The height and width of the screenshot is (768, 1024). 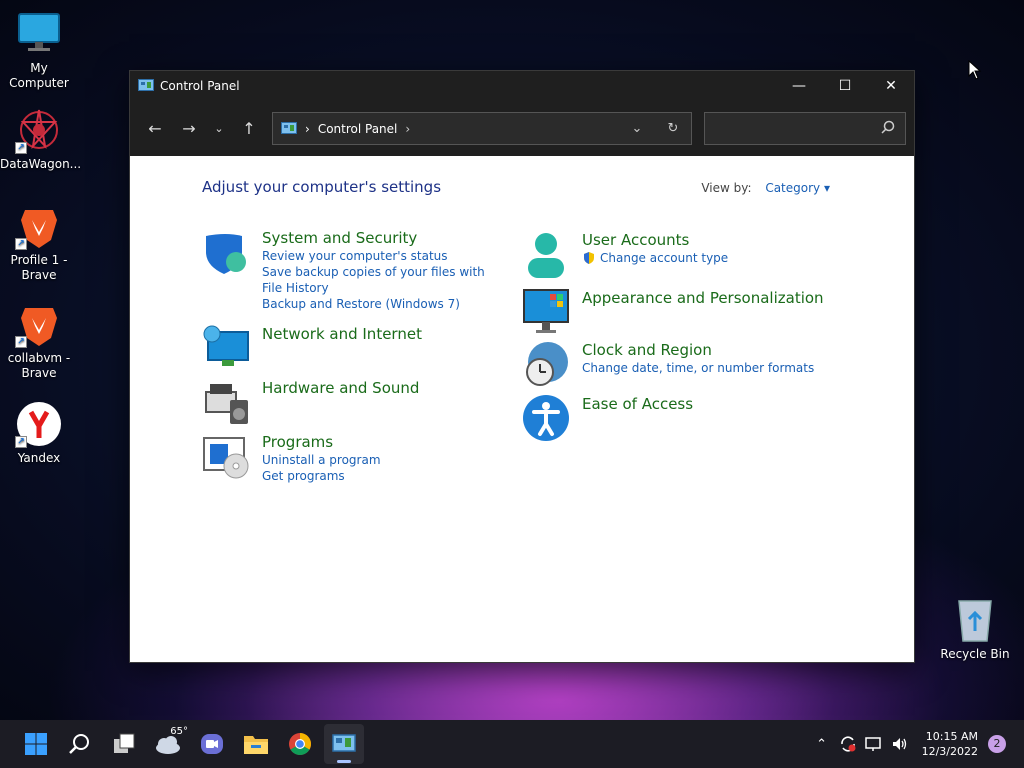 I want to click on category-title: Appearance and Personalization, so click(x=703, y=298).